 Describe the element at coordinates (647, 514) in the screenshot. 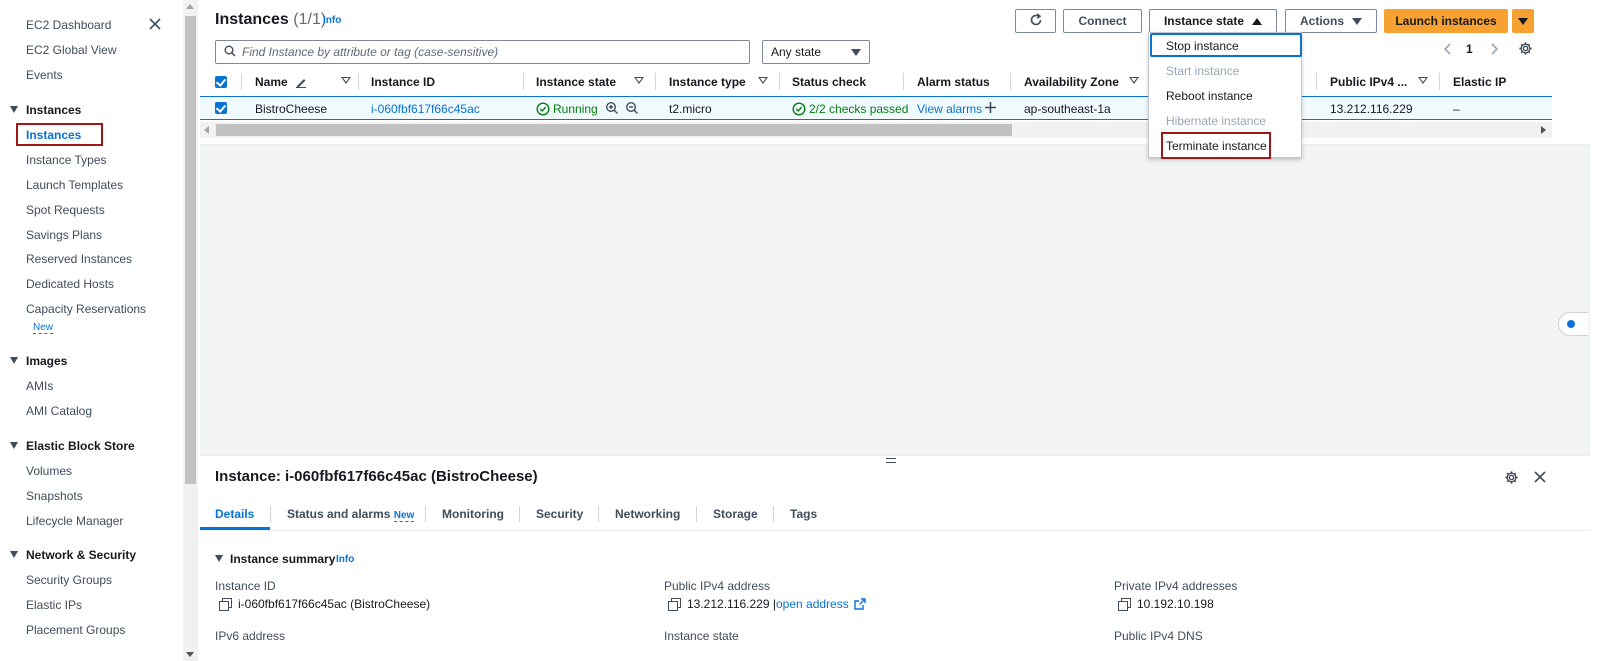

I see `tab-networking: Networking` at that location.